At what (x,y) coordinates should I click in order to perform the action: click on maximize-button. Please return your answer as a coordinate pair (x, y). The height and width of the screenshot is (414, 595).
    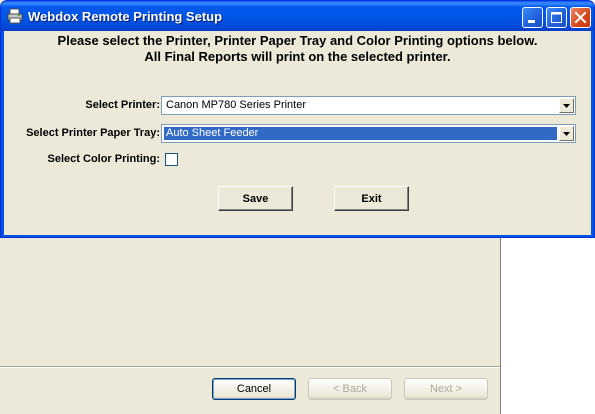
    Looking at the image, I should click on (556, 17).